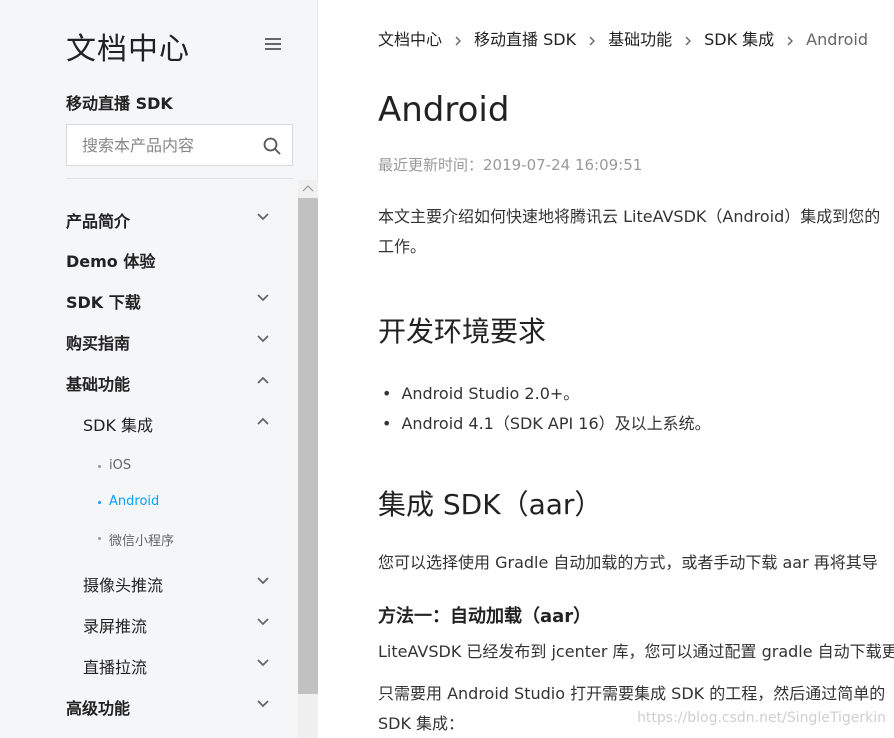  I want to click on nav-item-purchase-guide: 购买指南, so click(149, 340).